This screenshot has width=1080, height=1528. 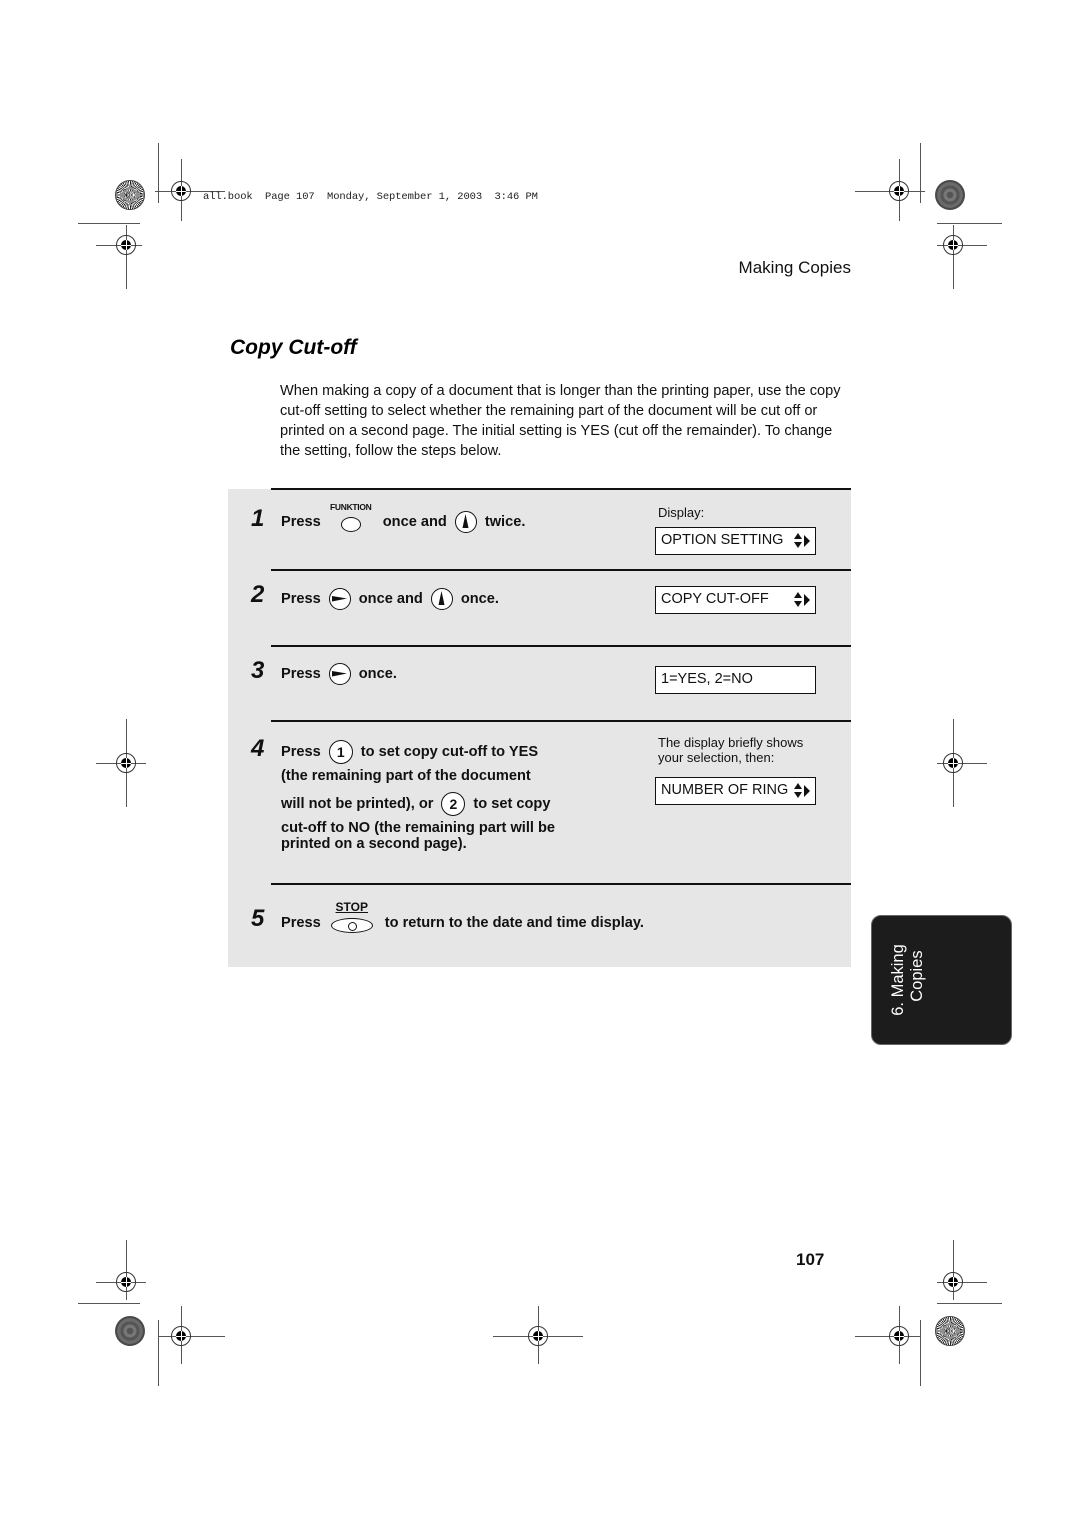 I want to click on lcd-display-number-of-ring: NUMBER OF RING, so click(x=735, y=791).